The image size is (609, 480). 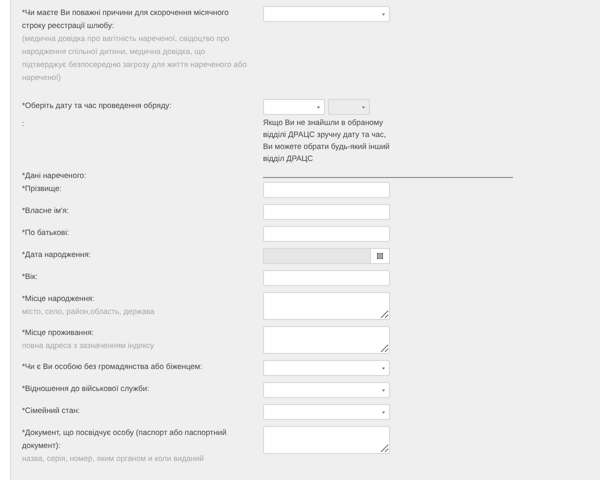 I want to click on calendar-icon, so click(x=380, y=256).